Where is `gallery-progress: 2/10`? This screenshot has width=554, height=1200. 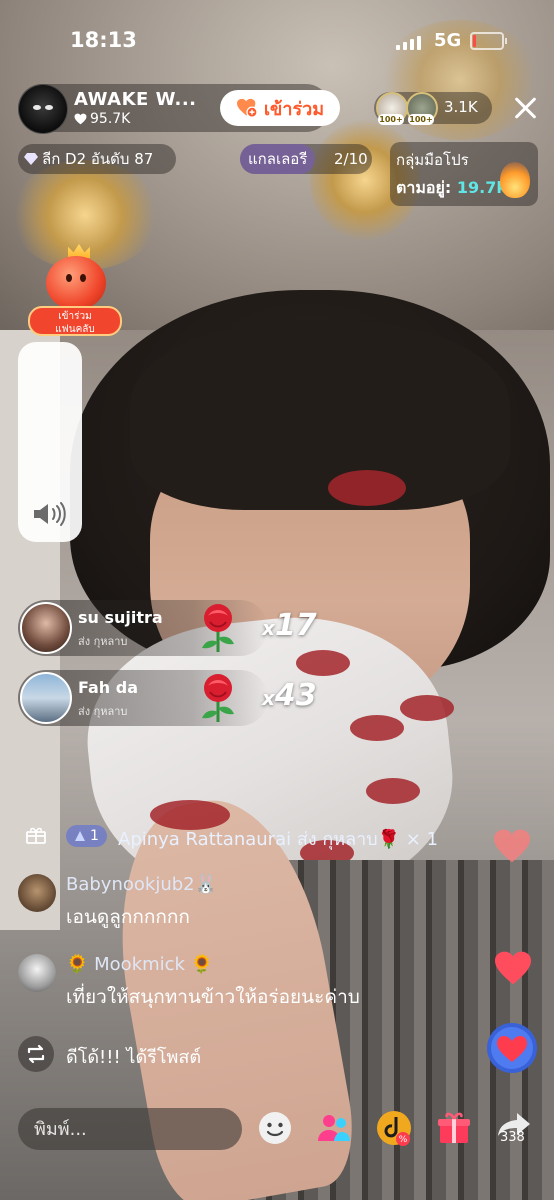 gallery-progress: 2/10 is located at coordinates (351, 159).